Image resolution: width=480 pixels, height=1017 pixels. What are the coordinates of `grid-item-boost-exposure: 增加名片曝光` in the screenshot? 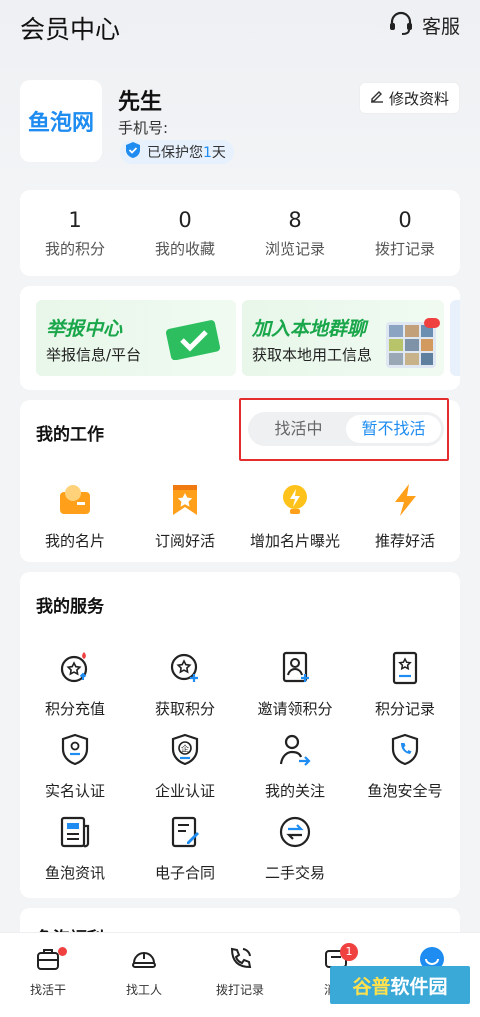 It's located at (295, 515).